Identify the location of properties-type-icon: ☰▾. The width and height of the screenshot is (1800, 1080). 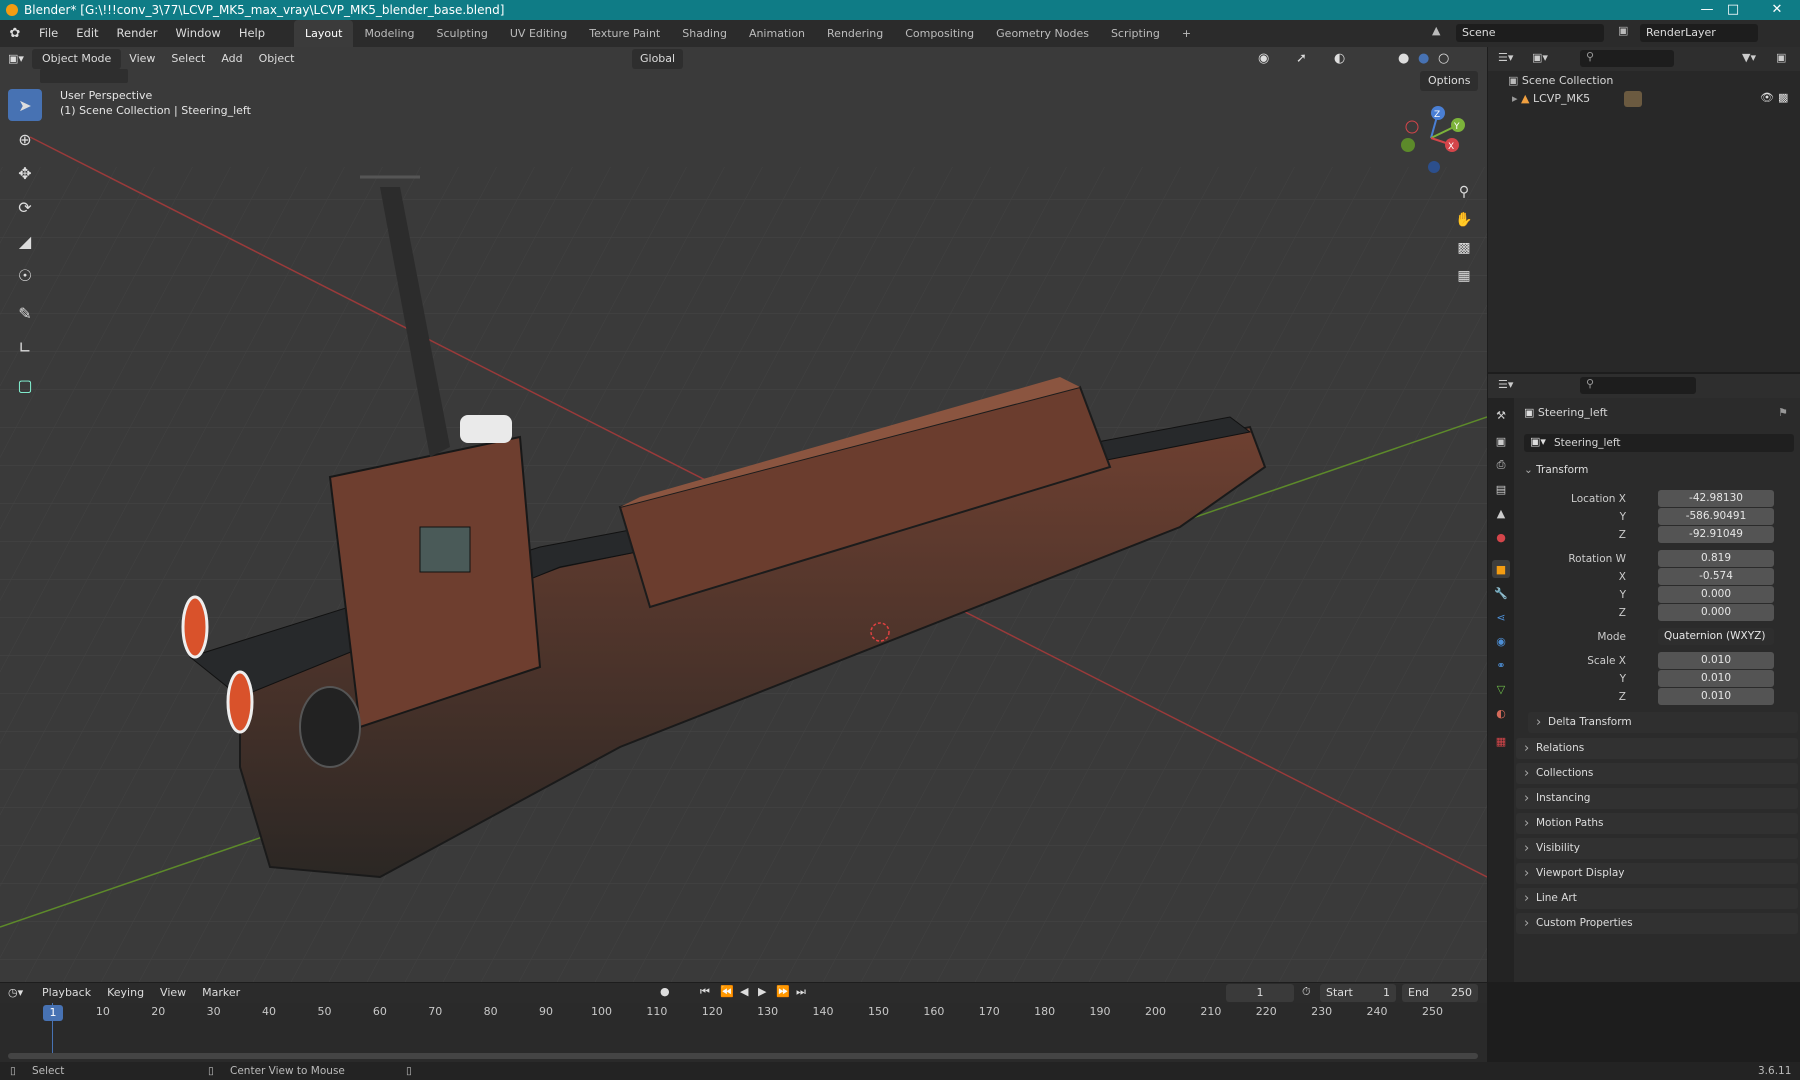
(1505, 384).